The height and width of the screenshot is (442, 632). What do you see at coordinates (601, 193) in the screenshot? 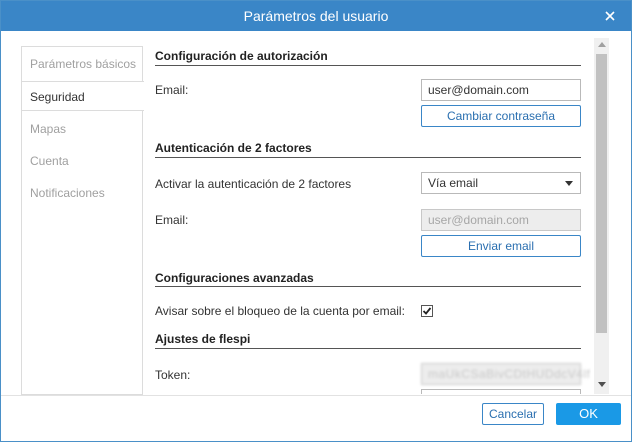
I see `scroll-thumb` at bounding box center [601, 193].